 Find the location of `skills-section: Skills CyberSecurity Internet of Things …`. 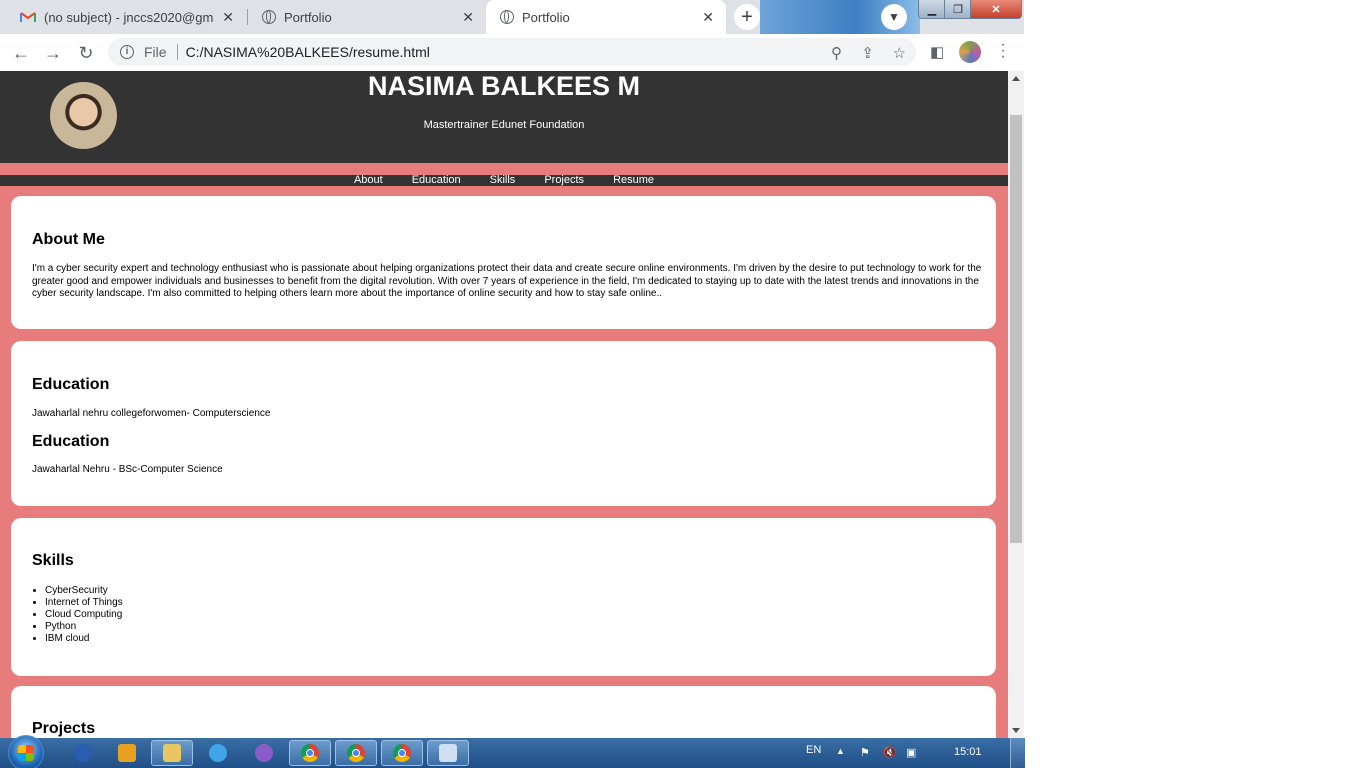

skills-section: Skills CyberSecurity Internet of Things … is located at coordinates (503, 597).